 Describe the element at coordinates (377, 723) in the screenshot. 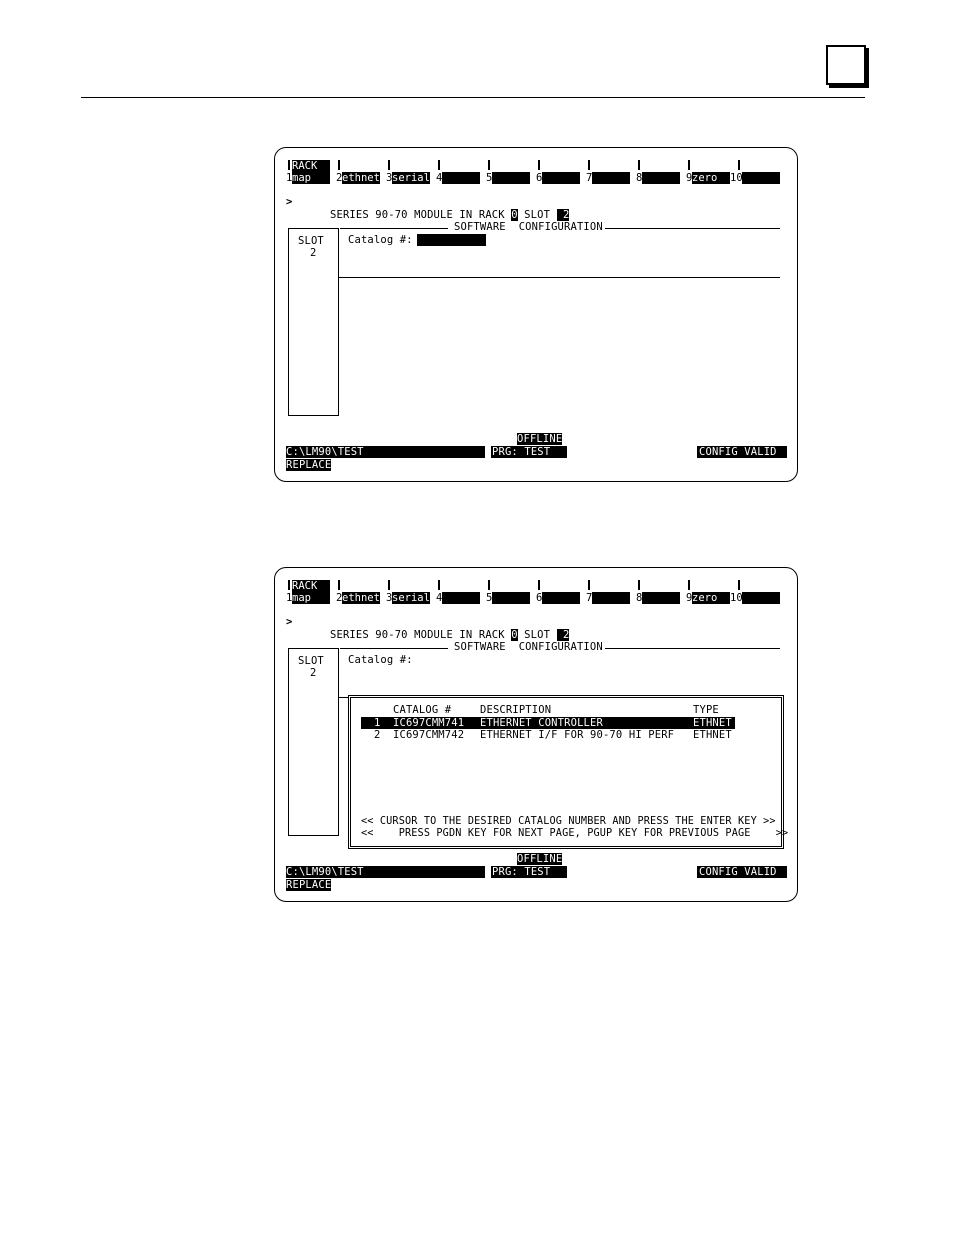

I see `row-number: 1` at that location.